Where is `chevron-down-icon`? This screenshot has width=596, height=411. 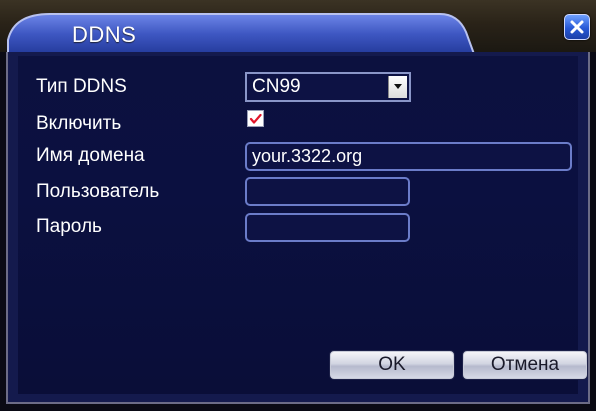 chevron-down-icon is located at coordinates (398, 86).